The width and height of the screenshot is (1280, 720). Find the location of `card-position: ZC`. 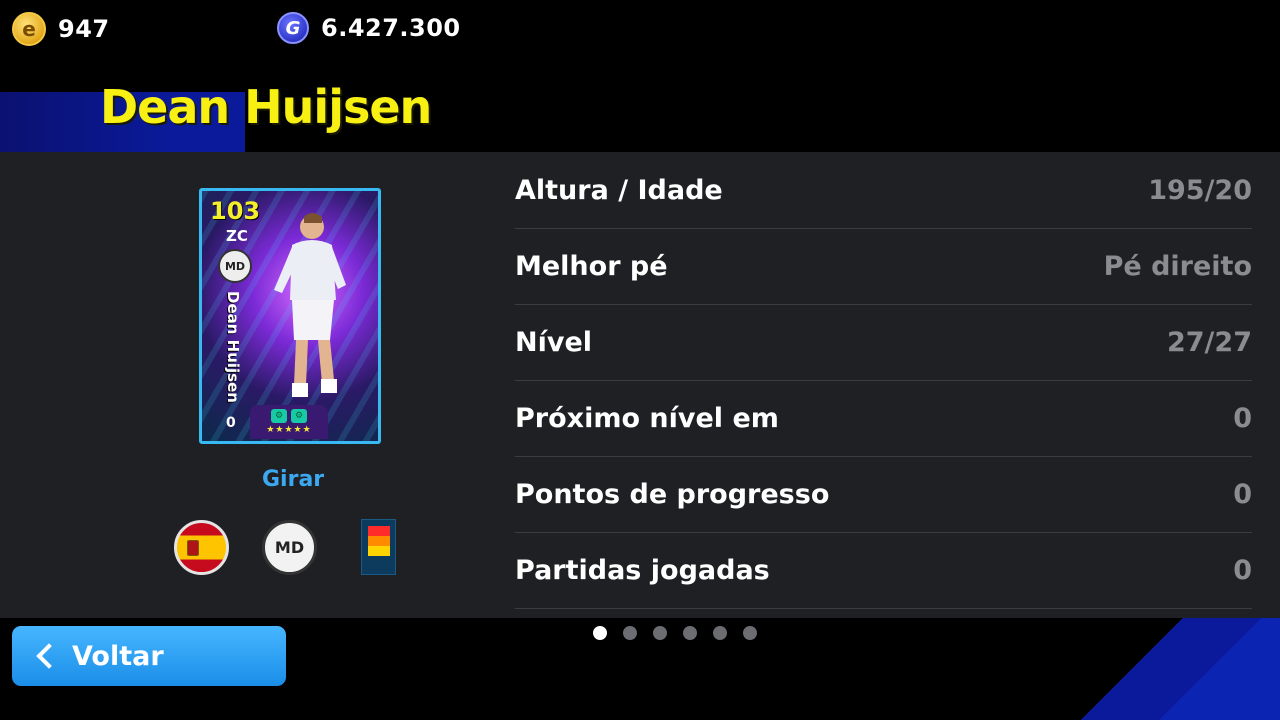

card-position: ZC is located at coordinates (237, 236).